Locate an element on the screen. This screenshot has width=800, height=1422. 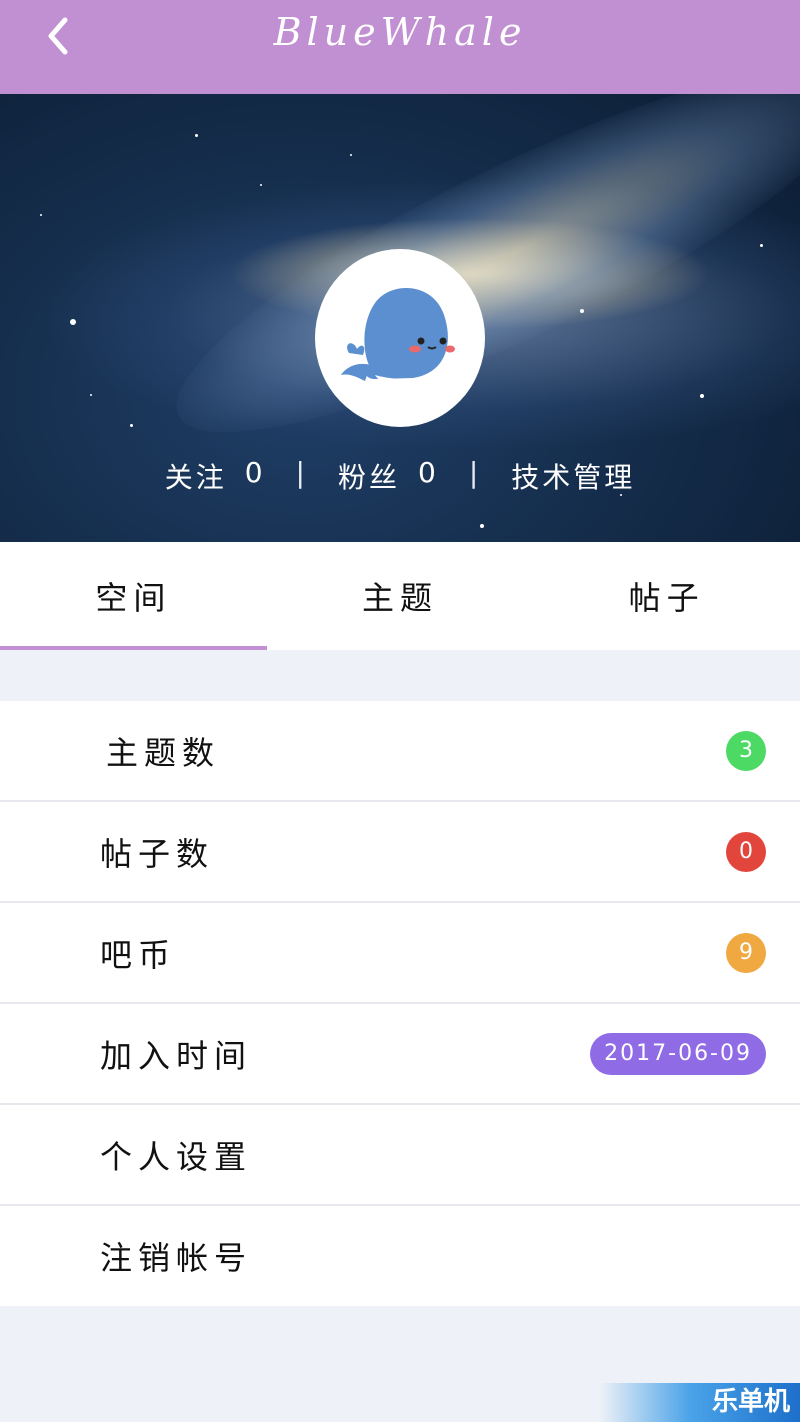
count-badge: 0 is located at coordinates (746, 851).